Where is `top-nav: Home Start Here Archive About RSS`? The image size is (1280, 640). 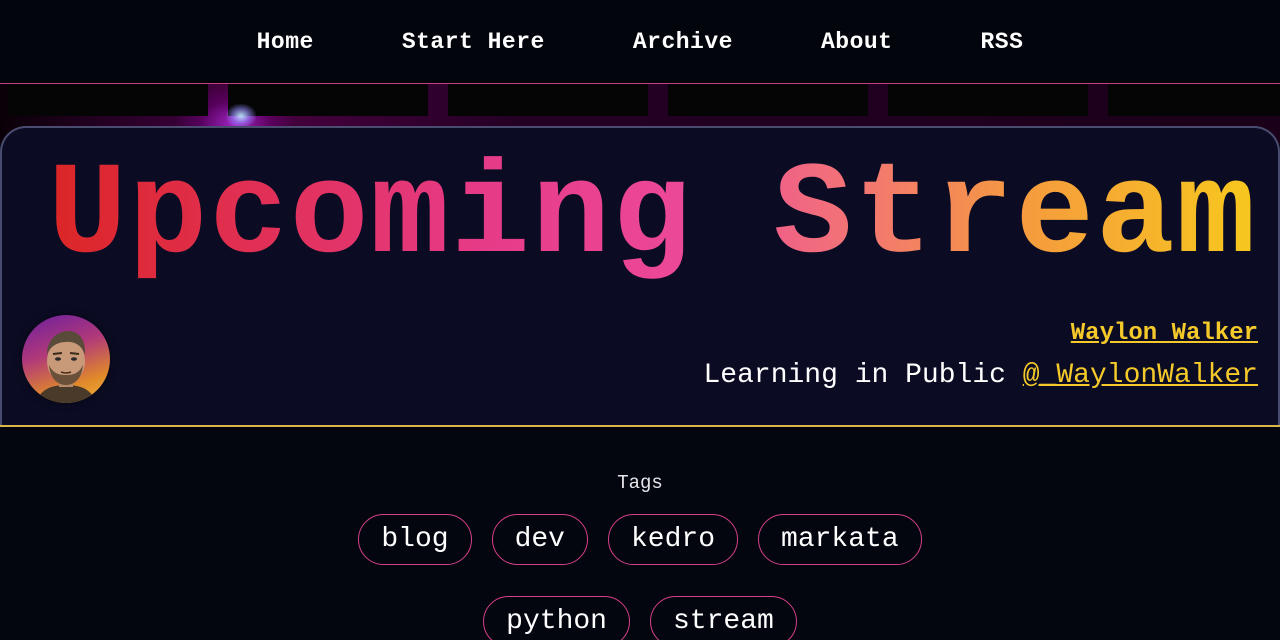 top-nav: Home Start Here Archive About RSS is located at coordinates (640, 42).